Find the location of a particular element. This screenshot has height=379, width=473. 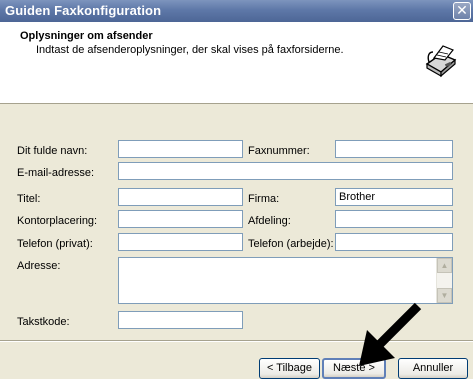

fax-number-label: Faxnummer: is located at coordinates (279, 151).